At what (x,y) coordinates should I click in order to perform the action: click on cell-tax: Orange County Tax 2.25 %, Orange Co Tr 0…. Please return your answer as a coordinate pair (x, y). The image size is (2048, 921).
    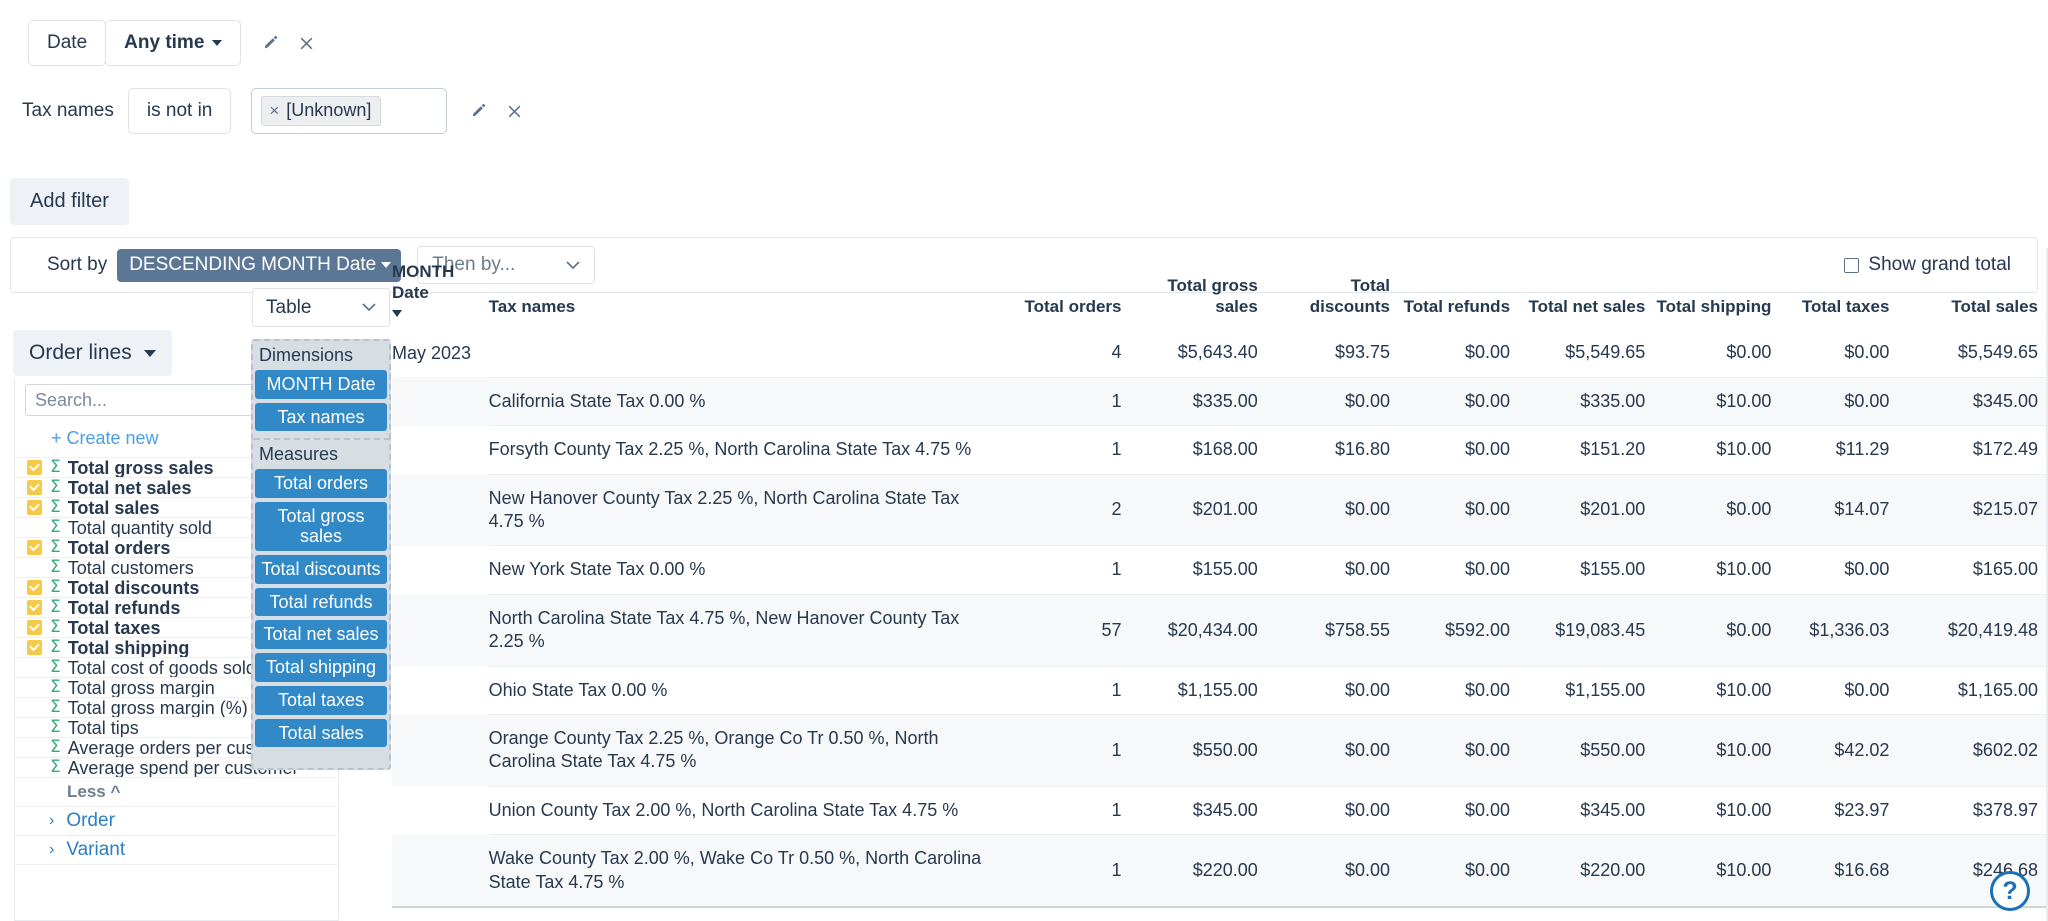
    Looking at the image, I should click on (753, 750).